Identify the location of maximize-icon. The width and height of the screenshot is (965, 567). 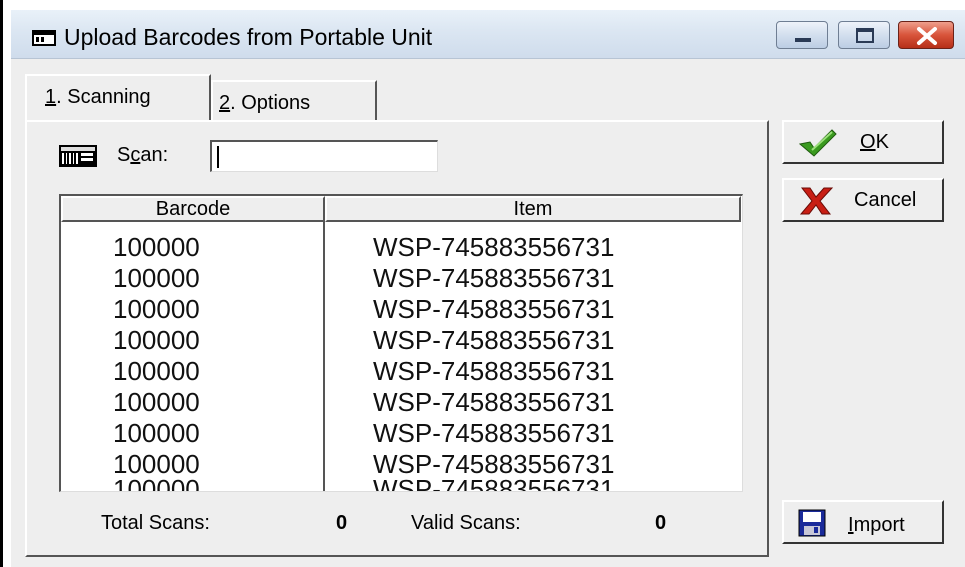
(865, 35).